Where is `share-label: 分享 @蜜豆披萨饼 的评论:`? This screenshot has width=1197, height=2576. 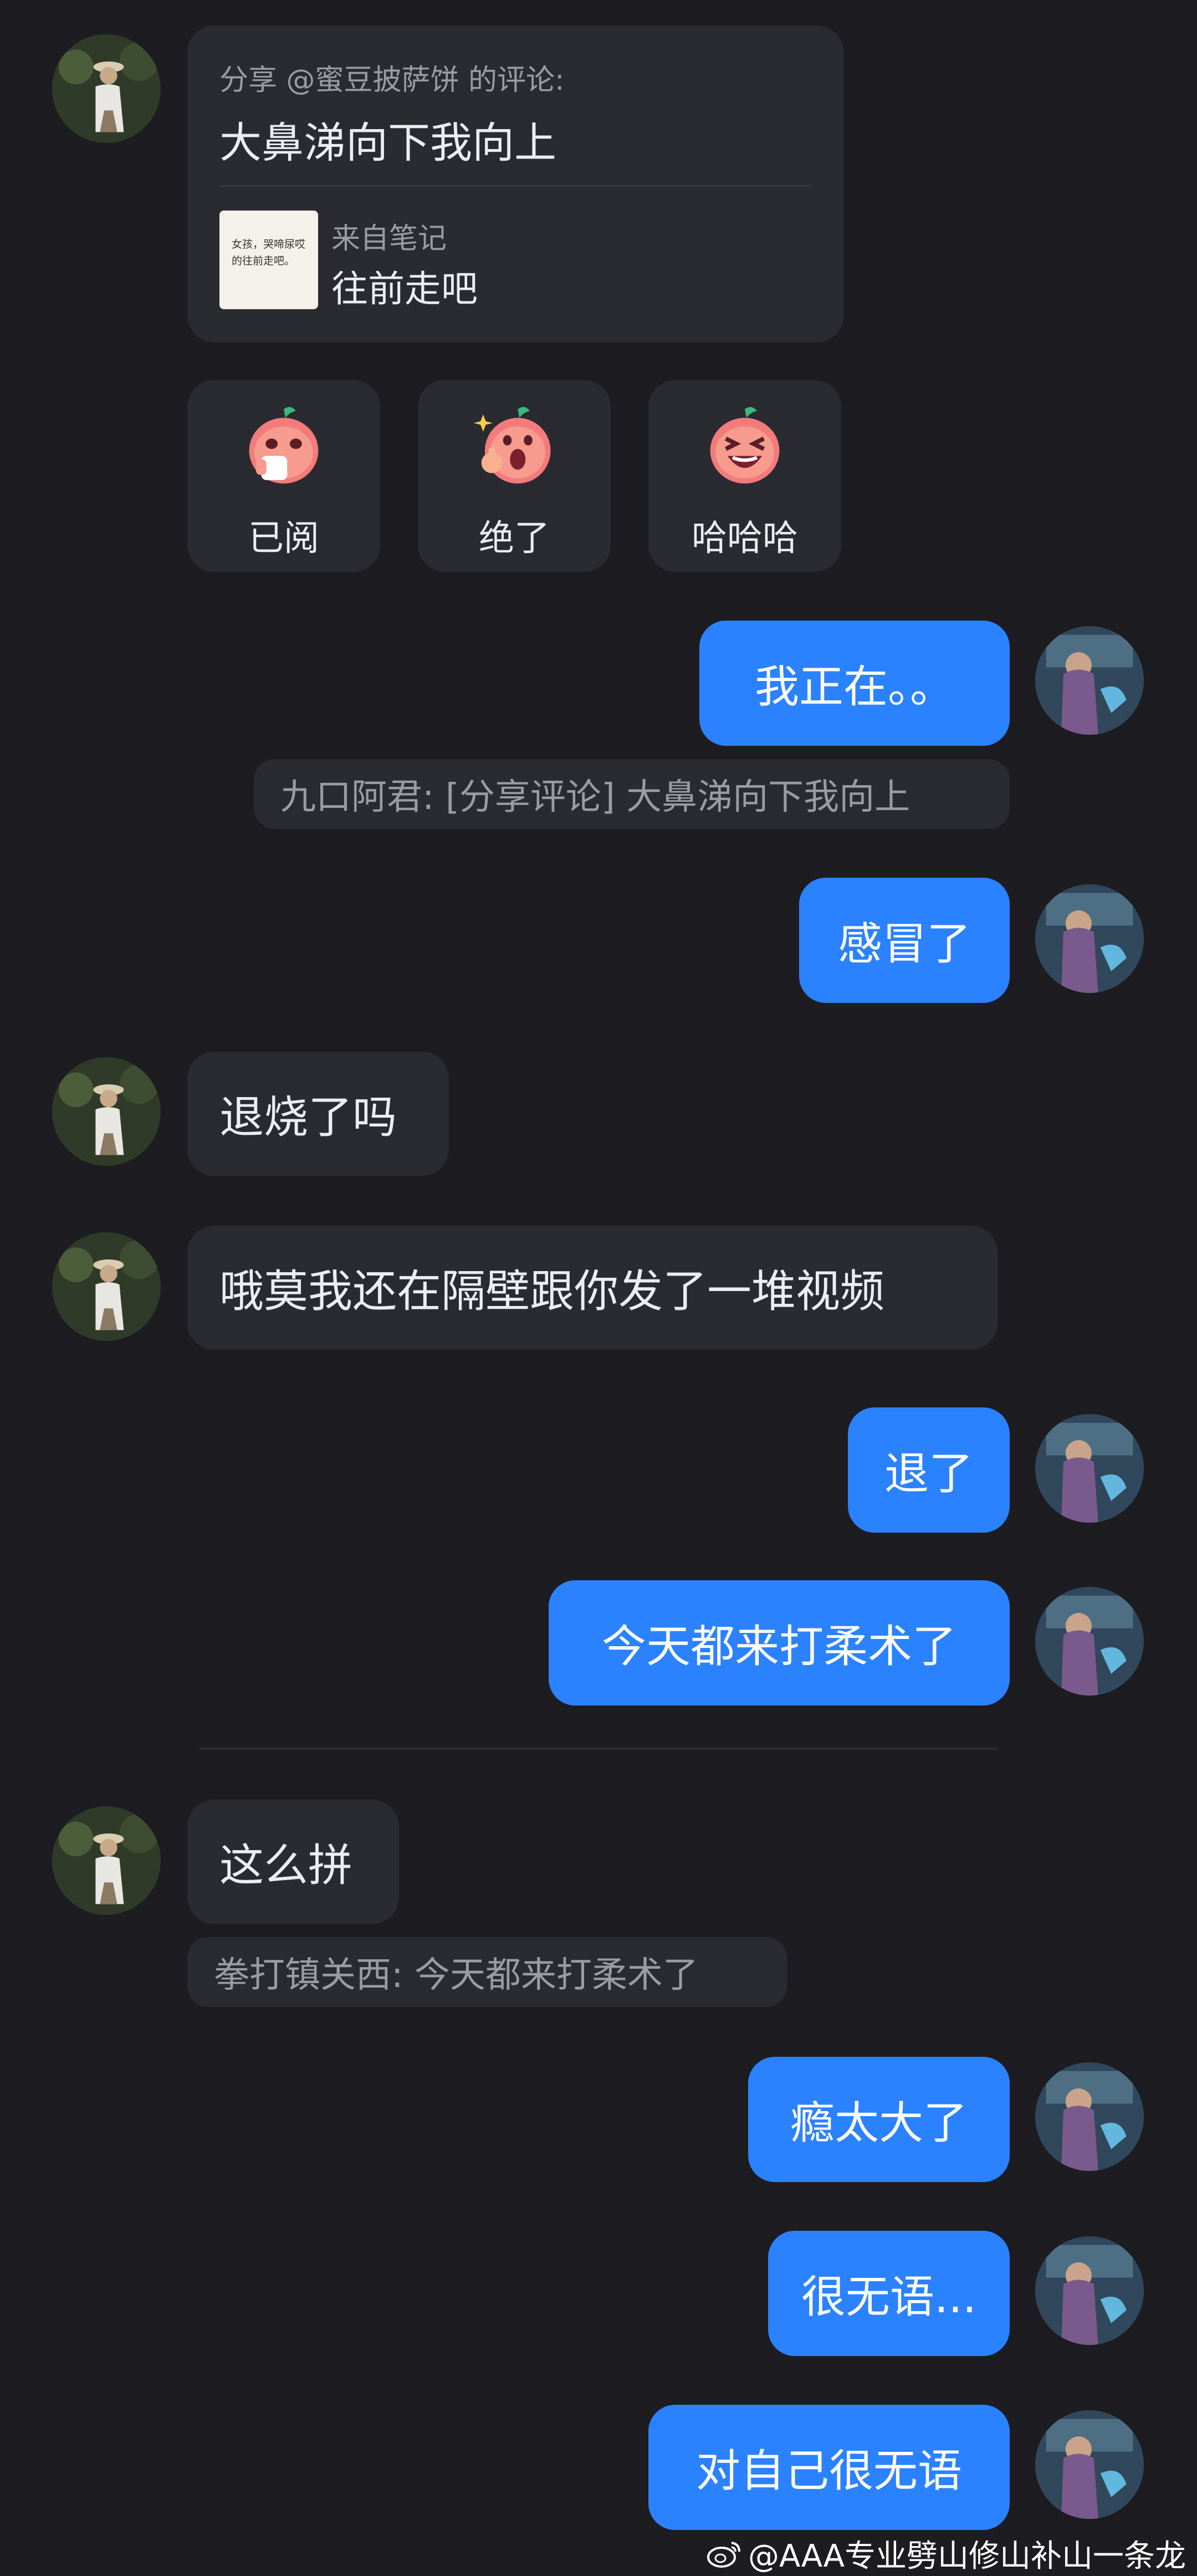 share-label: 分享 @蜜豆披萨饼 的评论: is located at coordinates (392, 80).